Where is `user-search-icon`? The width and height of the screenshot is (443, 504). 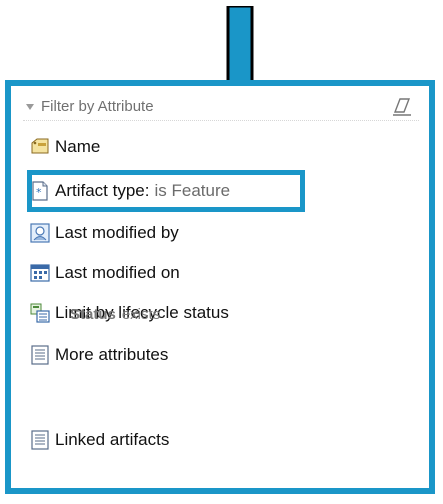 user-search-icon is located at coordinates (40, 233).